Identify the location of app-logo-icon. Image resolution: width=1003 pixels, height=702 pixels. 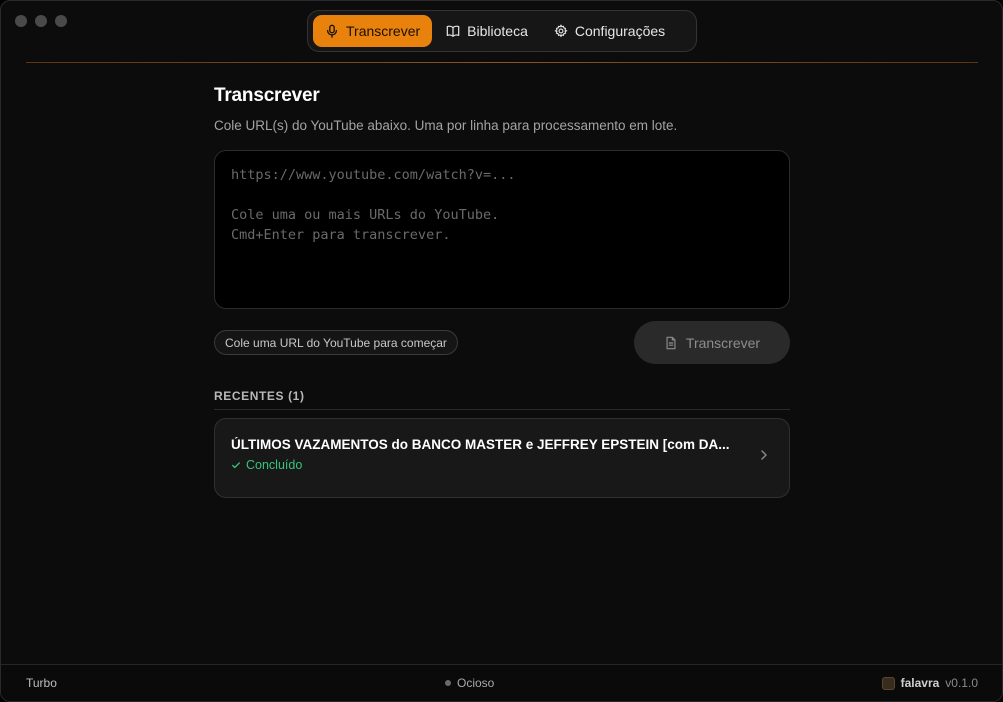
(888, 683).